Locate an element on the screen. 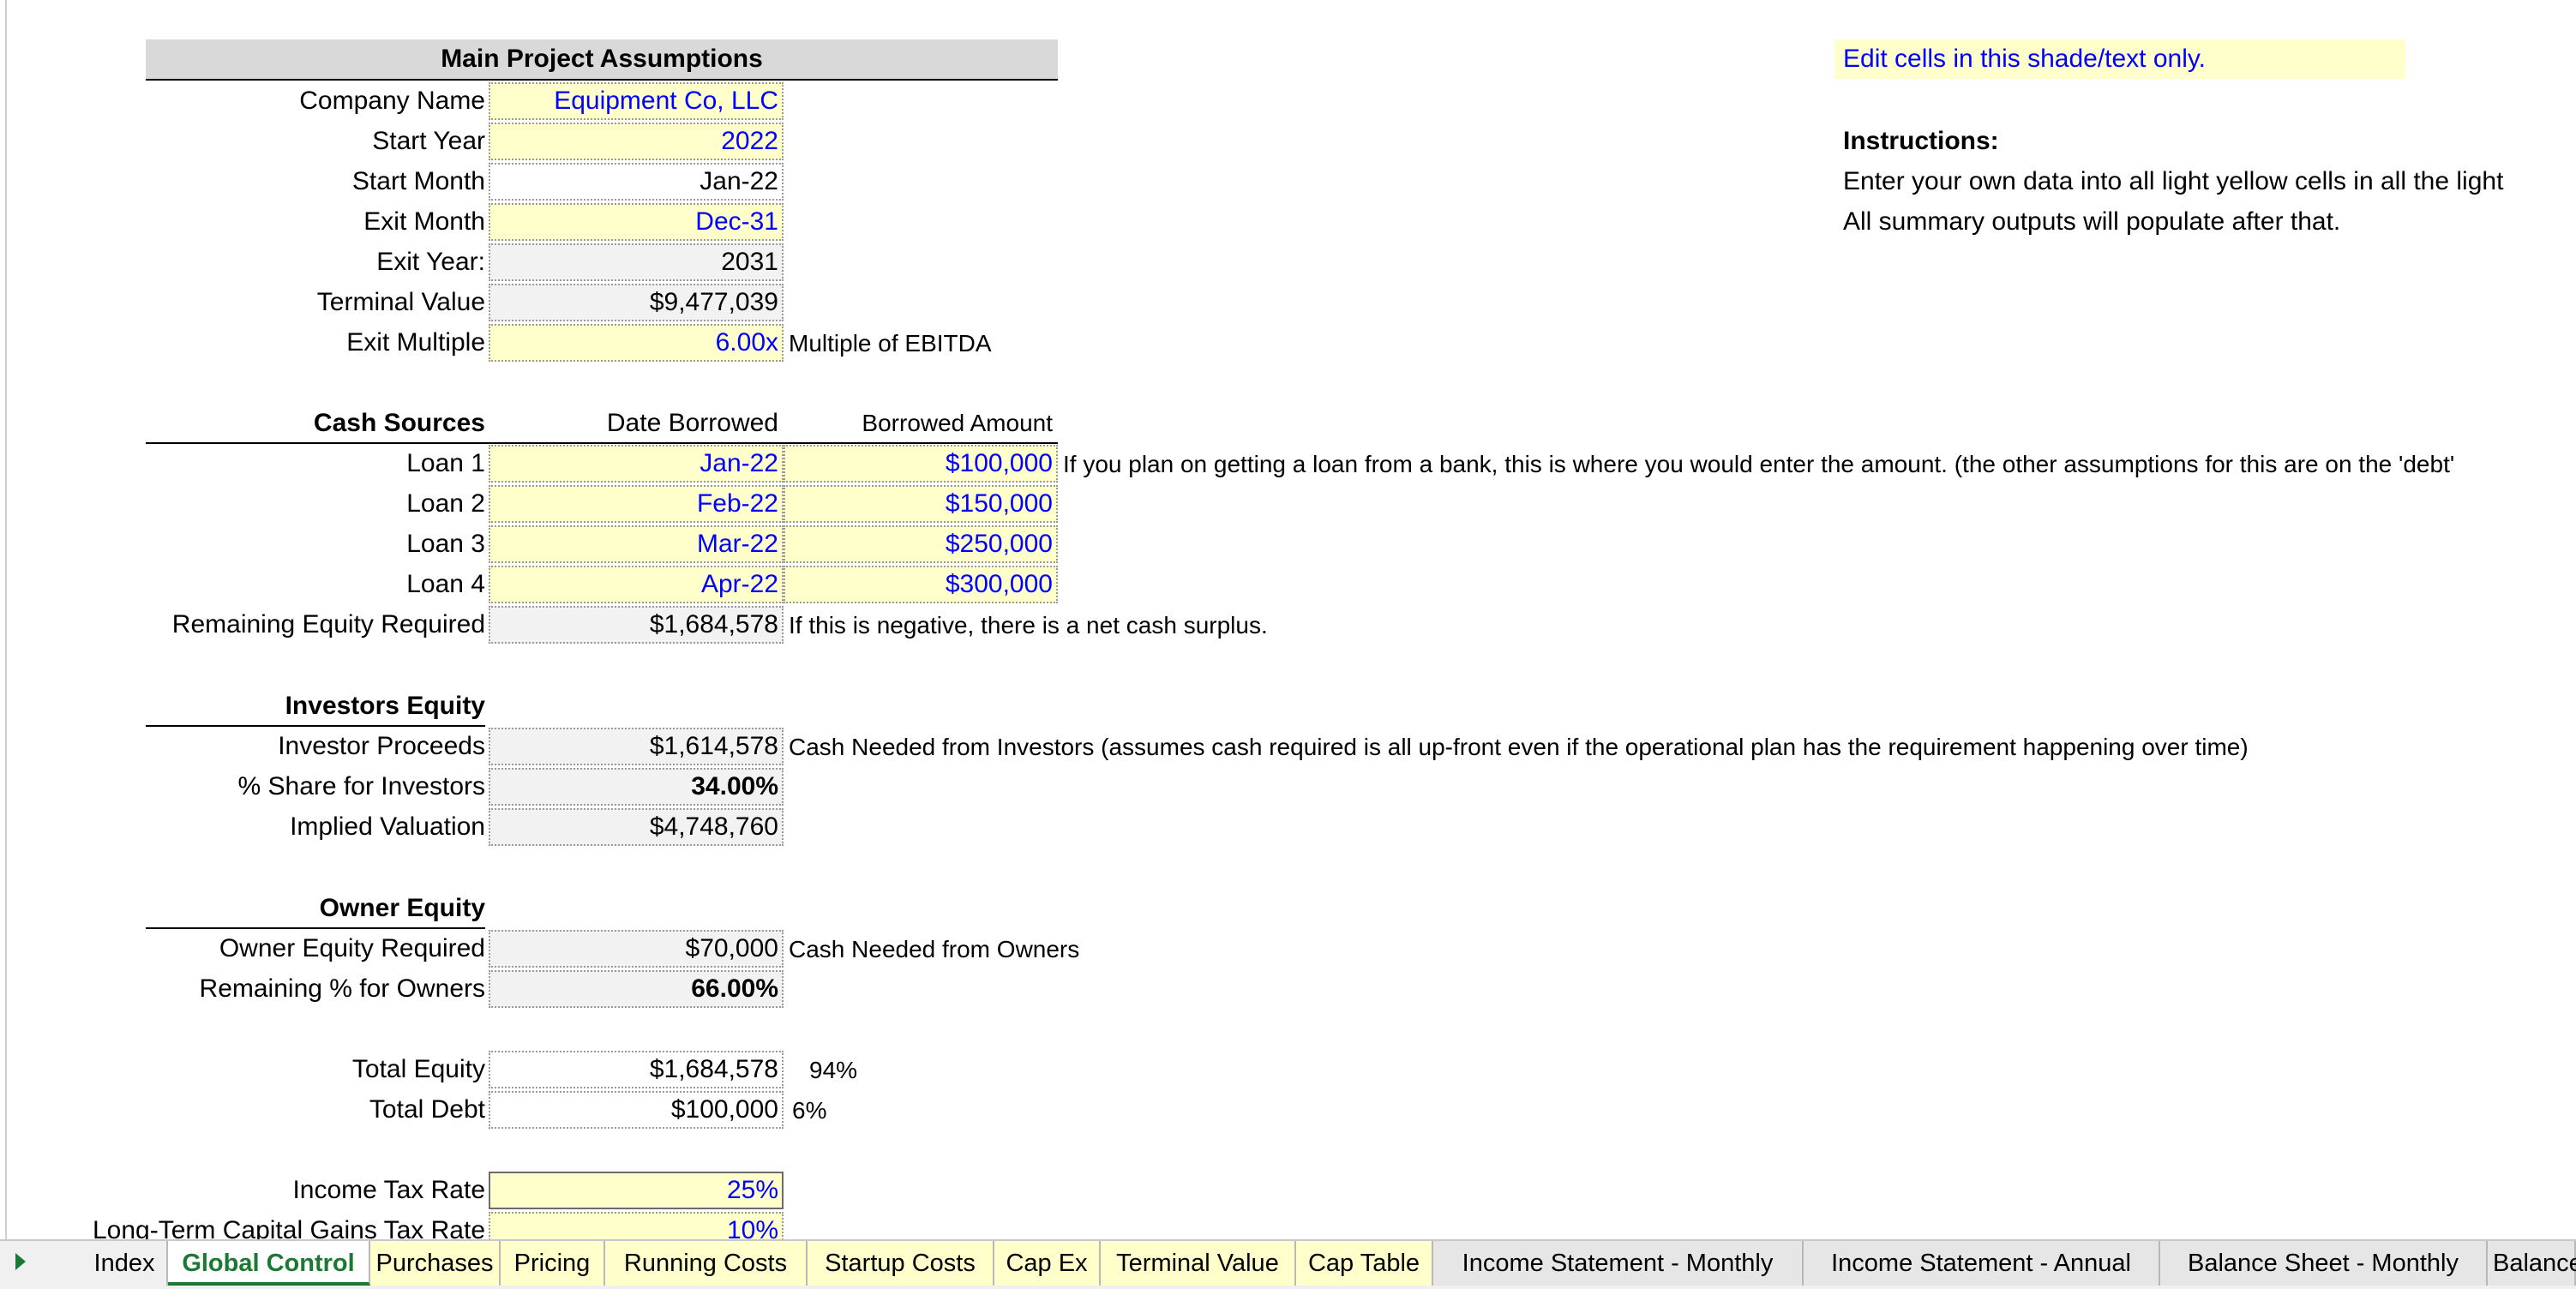  start-year-label: Start Year is located at coordinates (428, 141).